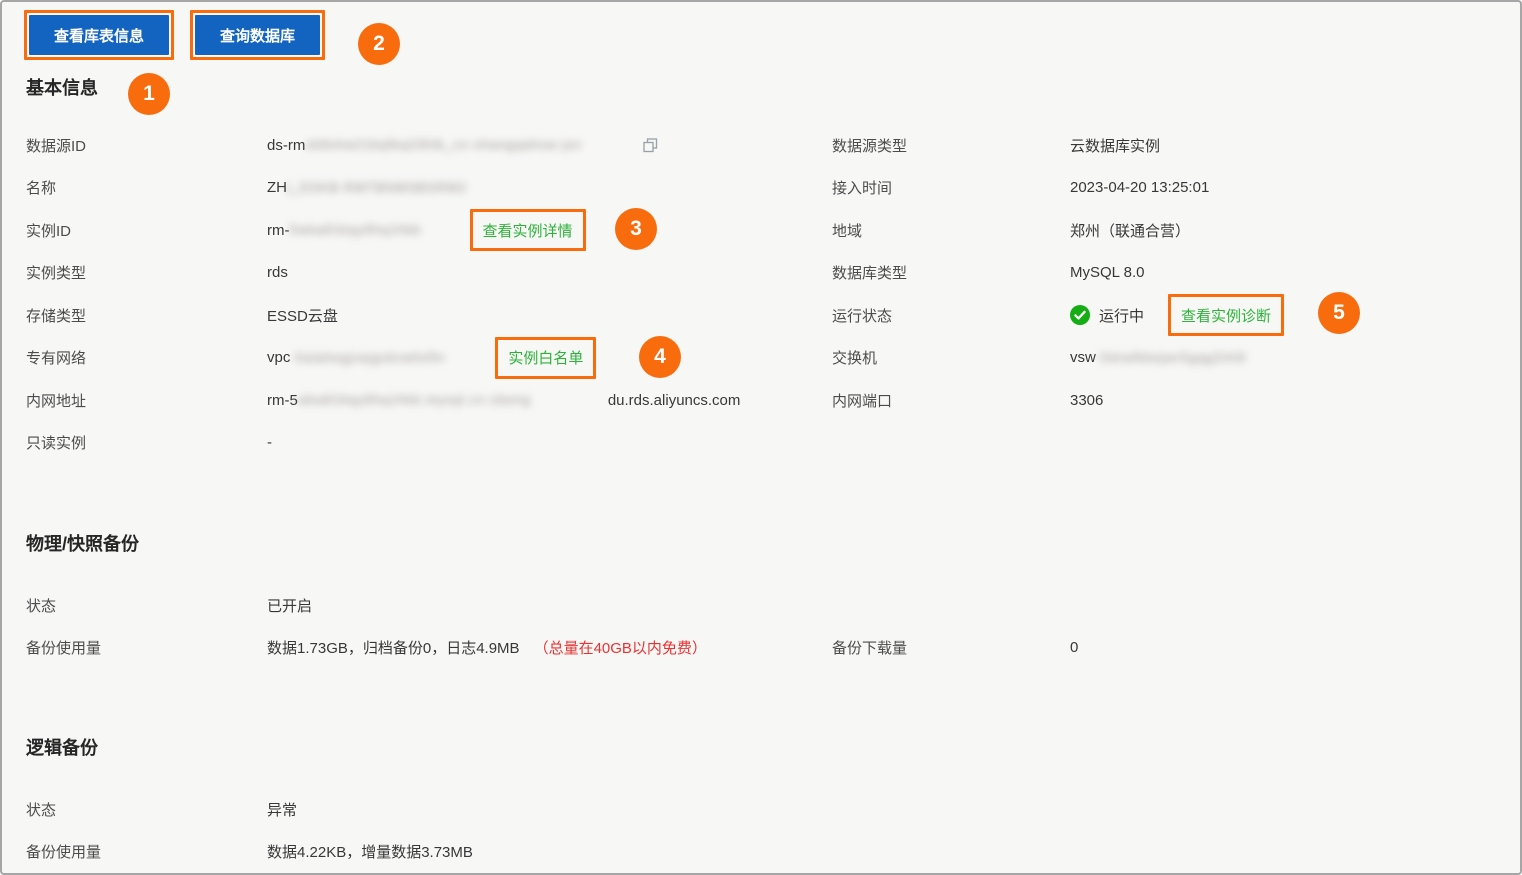 The image size is (1522, 875). I want to click on field-row-instance-id: 实例ID rm- 5wka81bqy9hq1hkb 查看实例详情, so click(411, 230).